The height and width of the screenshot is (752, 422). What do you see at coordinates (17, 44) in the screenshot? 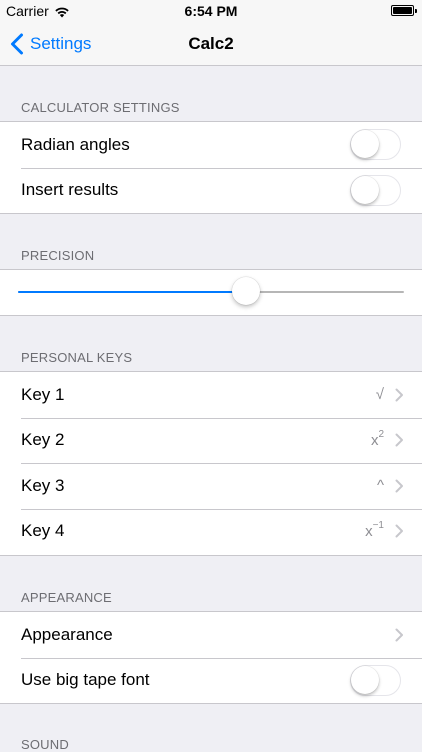
I see `chevron-left-icon` at bounding box center [17, 44].